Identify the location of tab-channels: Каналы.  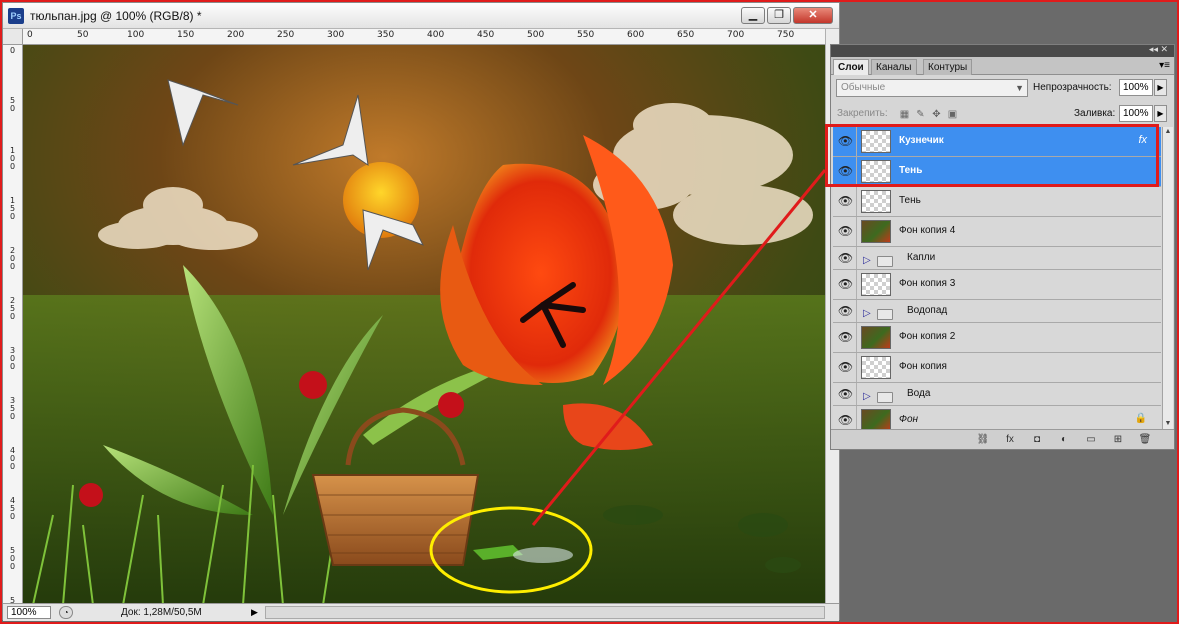
(894, 67).